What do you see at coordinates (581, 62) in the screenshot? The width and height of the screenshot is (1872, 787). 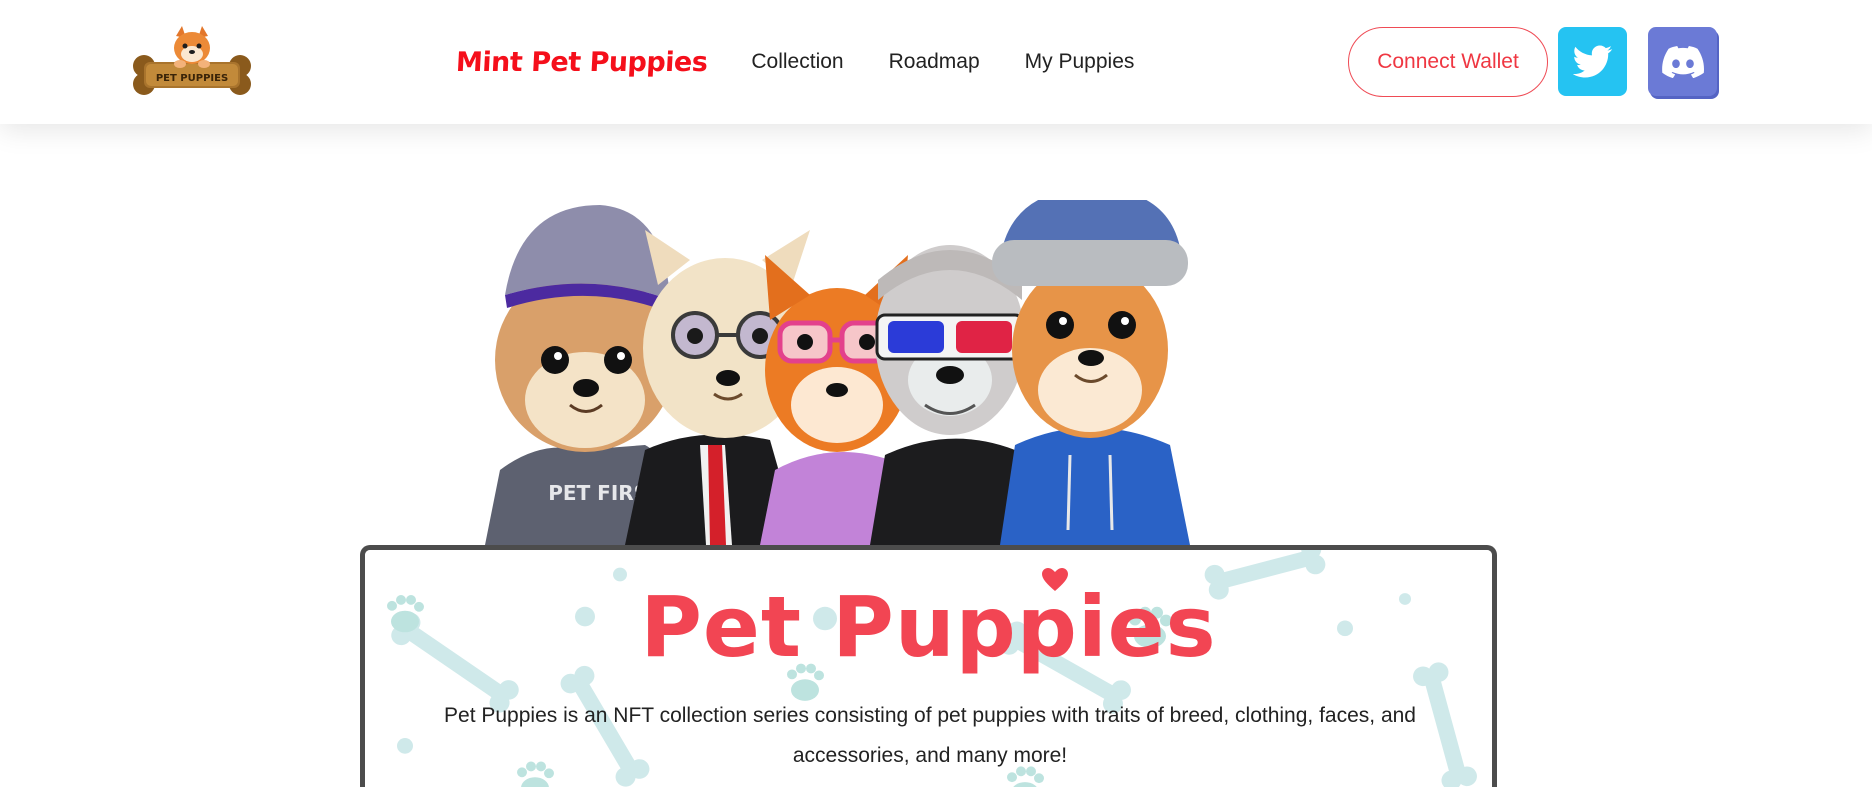 I see `nav-mint-pet-puppies: Mint Pet Puppies` at bounding box center [581, 62].